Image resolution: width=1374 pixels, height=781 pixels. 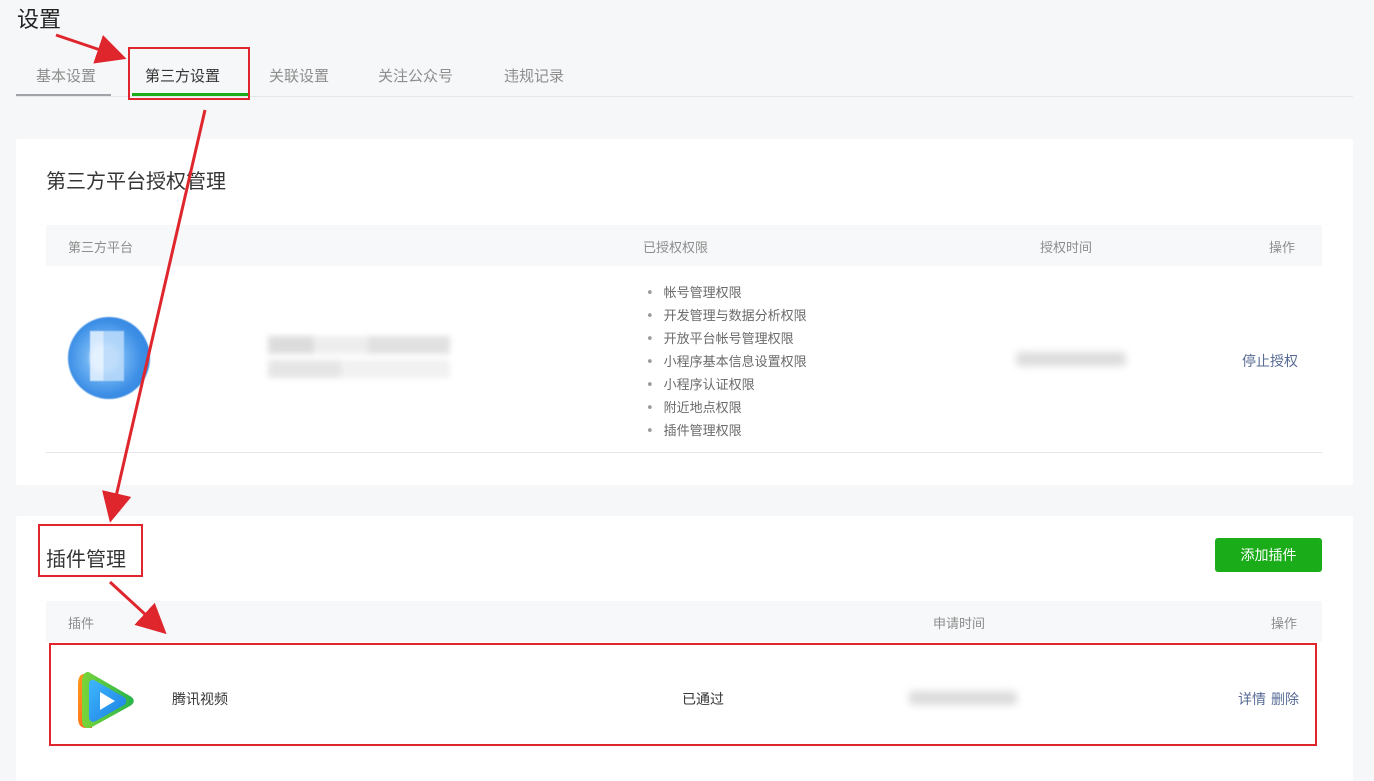 I want to click on plugin-management-title: 插件管理, so click(x=86, y=559).